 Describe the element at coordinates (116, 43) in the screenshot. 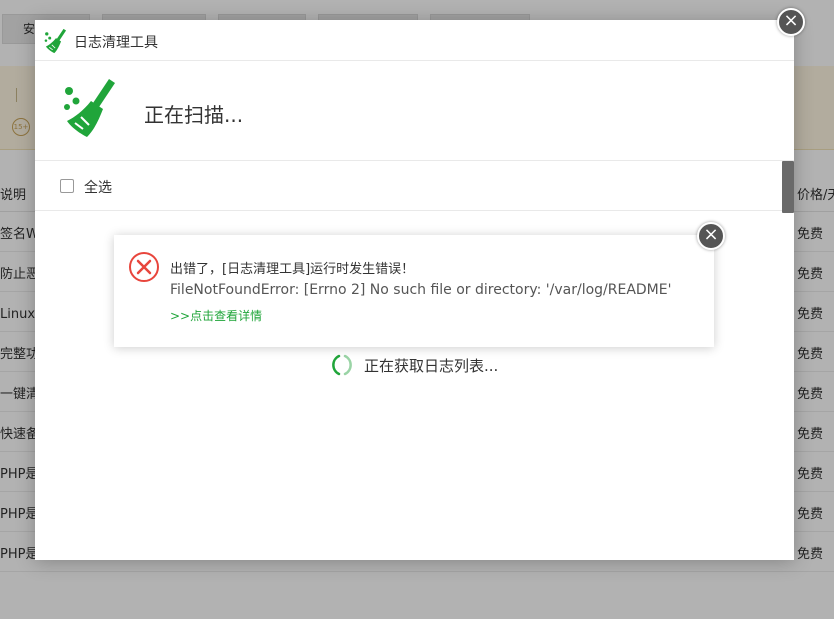

I see `modal-title: 日志清理工具` at that location.